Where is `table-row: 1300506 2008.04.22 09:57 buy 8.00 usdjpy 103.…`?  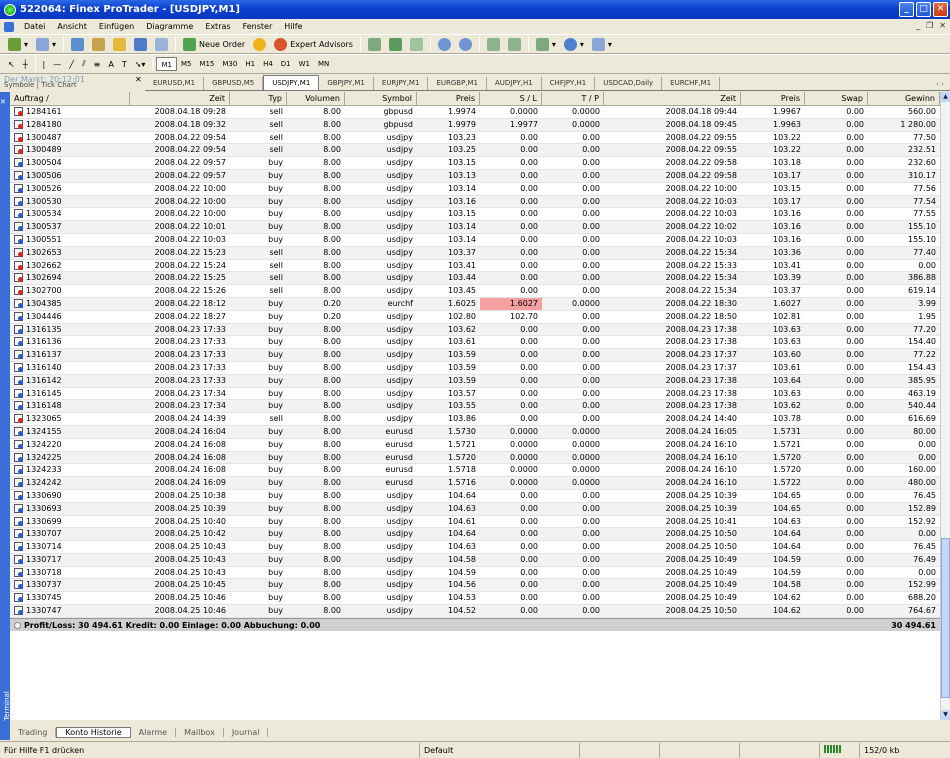 table-row: 1300506 2008.04.22 09:57 buy 8.00 usdjpy 103.… is located at coordinates (475, 176).